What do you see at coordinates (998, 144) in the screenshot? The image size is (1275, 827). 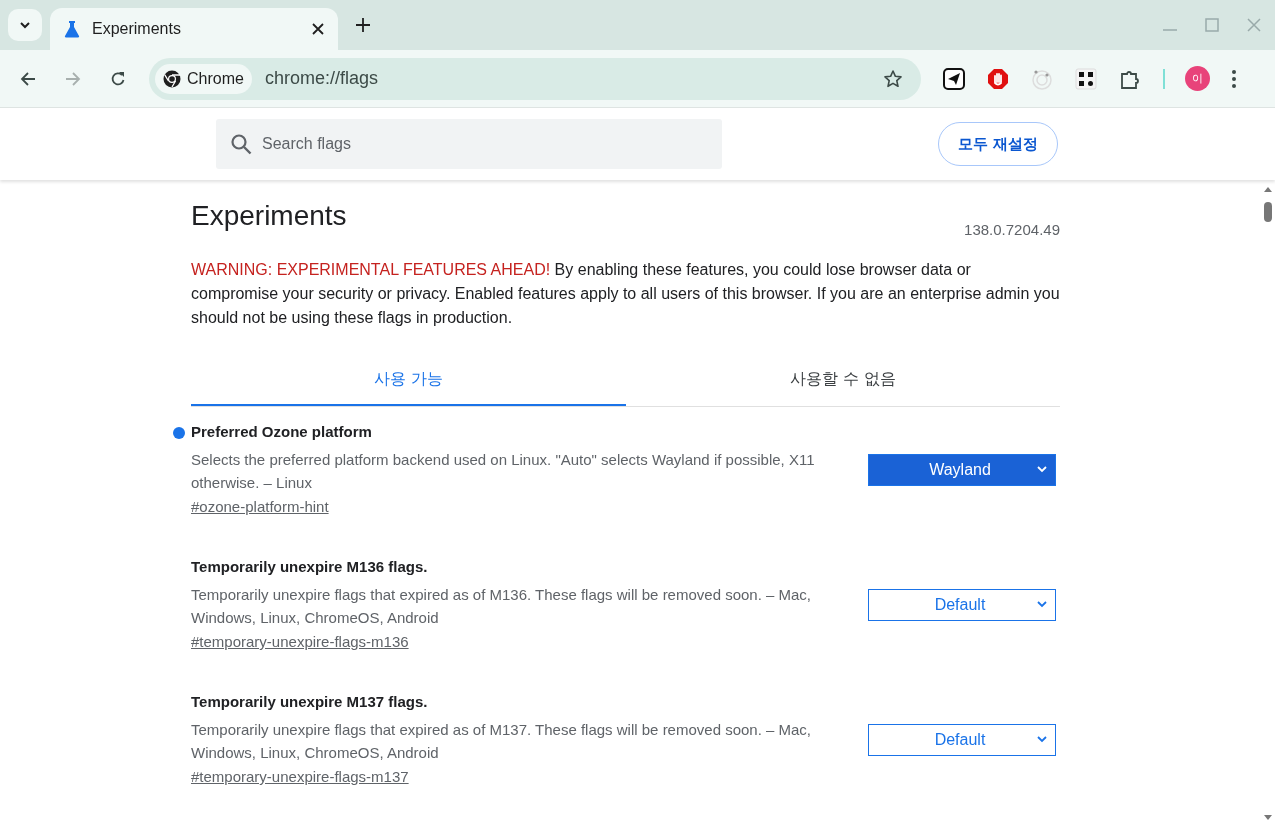 I see `reset-all-button: 모두 재설정` at bounding box center [998, 144].